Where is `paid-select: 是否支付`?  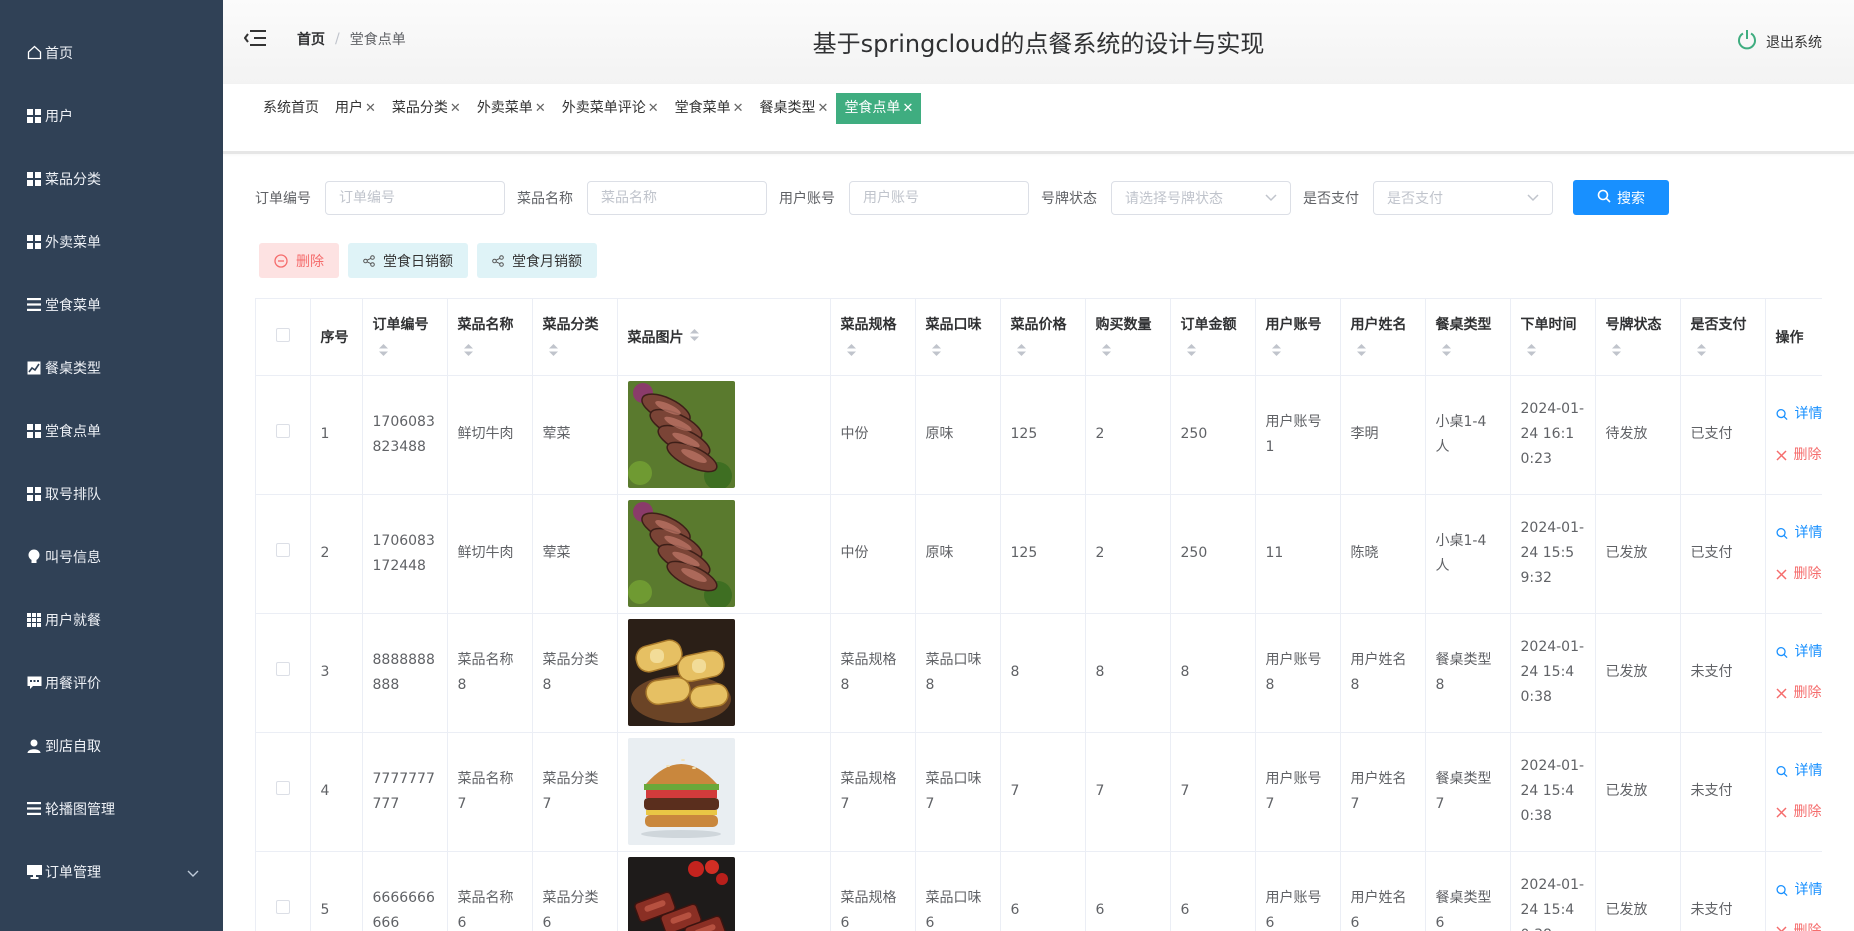 paid-select: 是否支付 is located at coordinates (1463, 197).